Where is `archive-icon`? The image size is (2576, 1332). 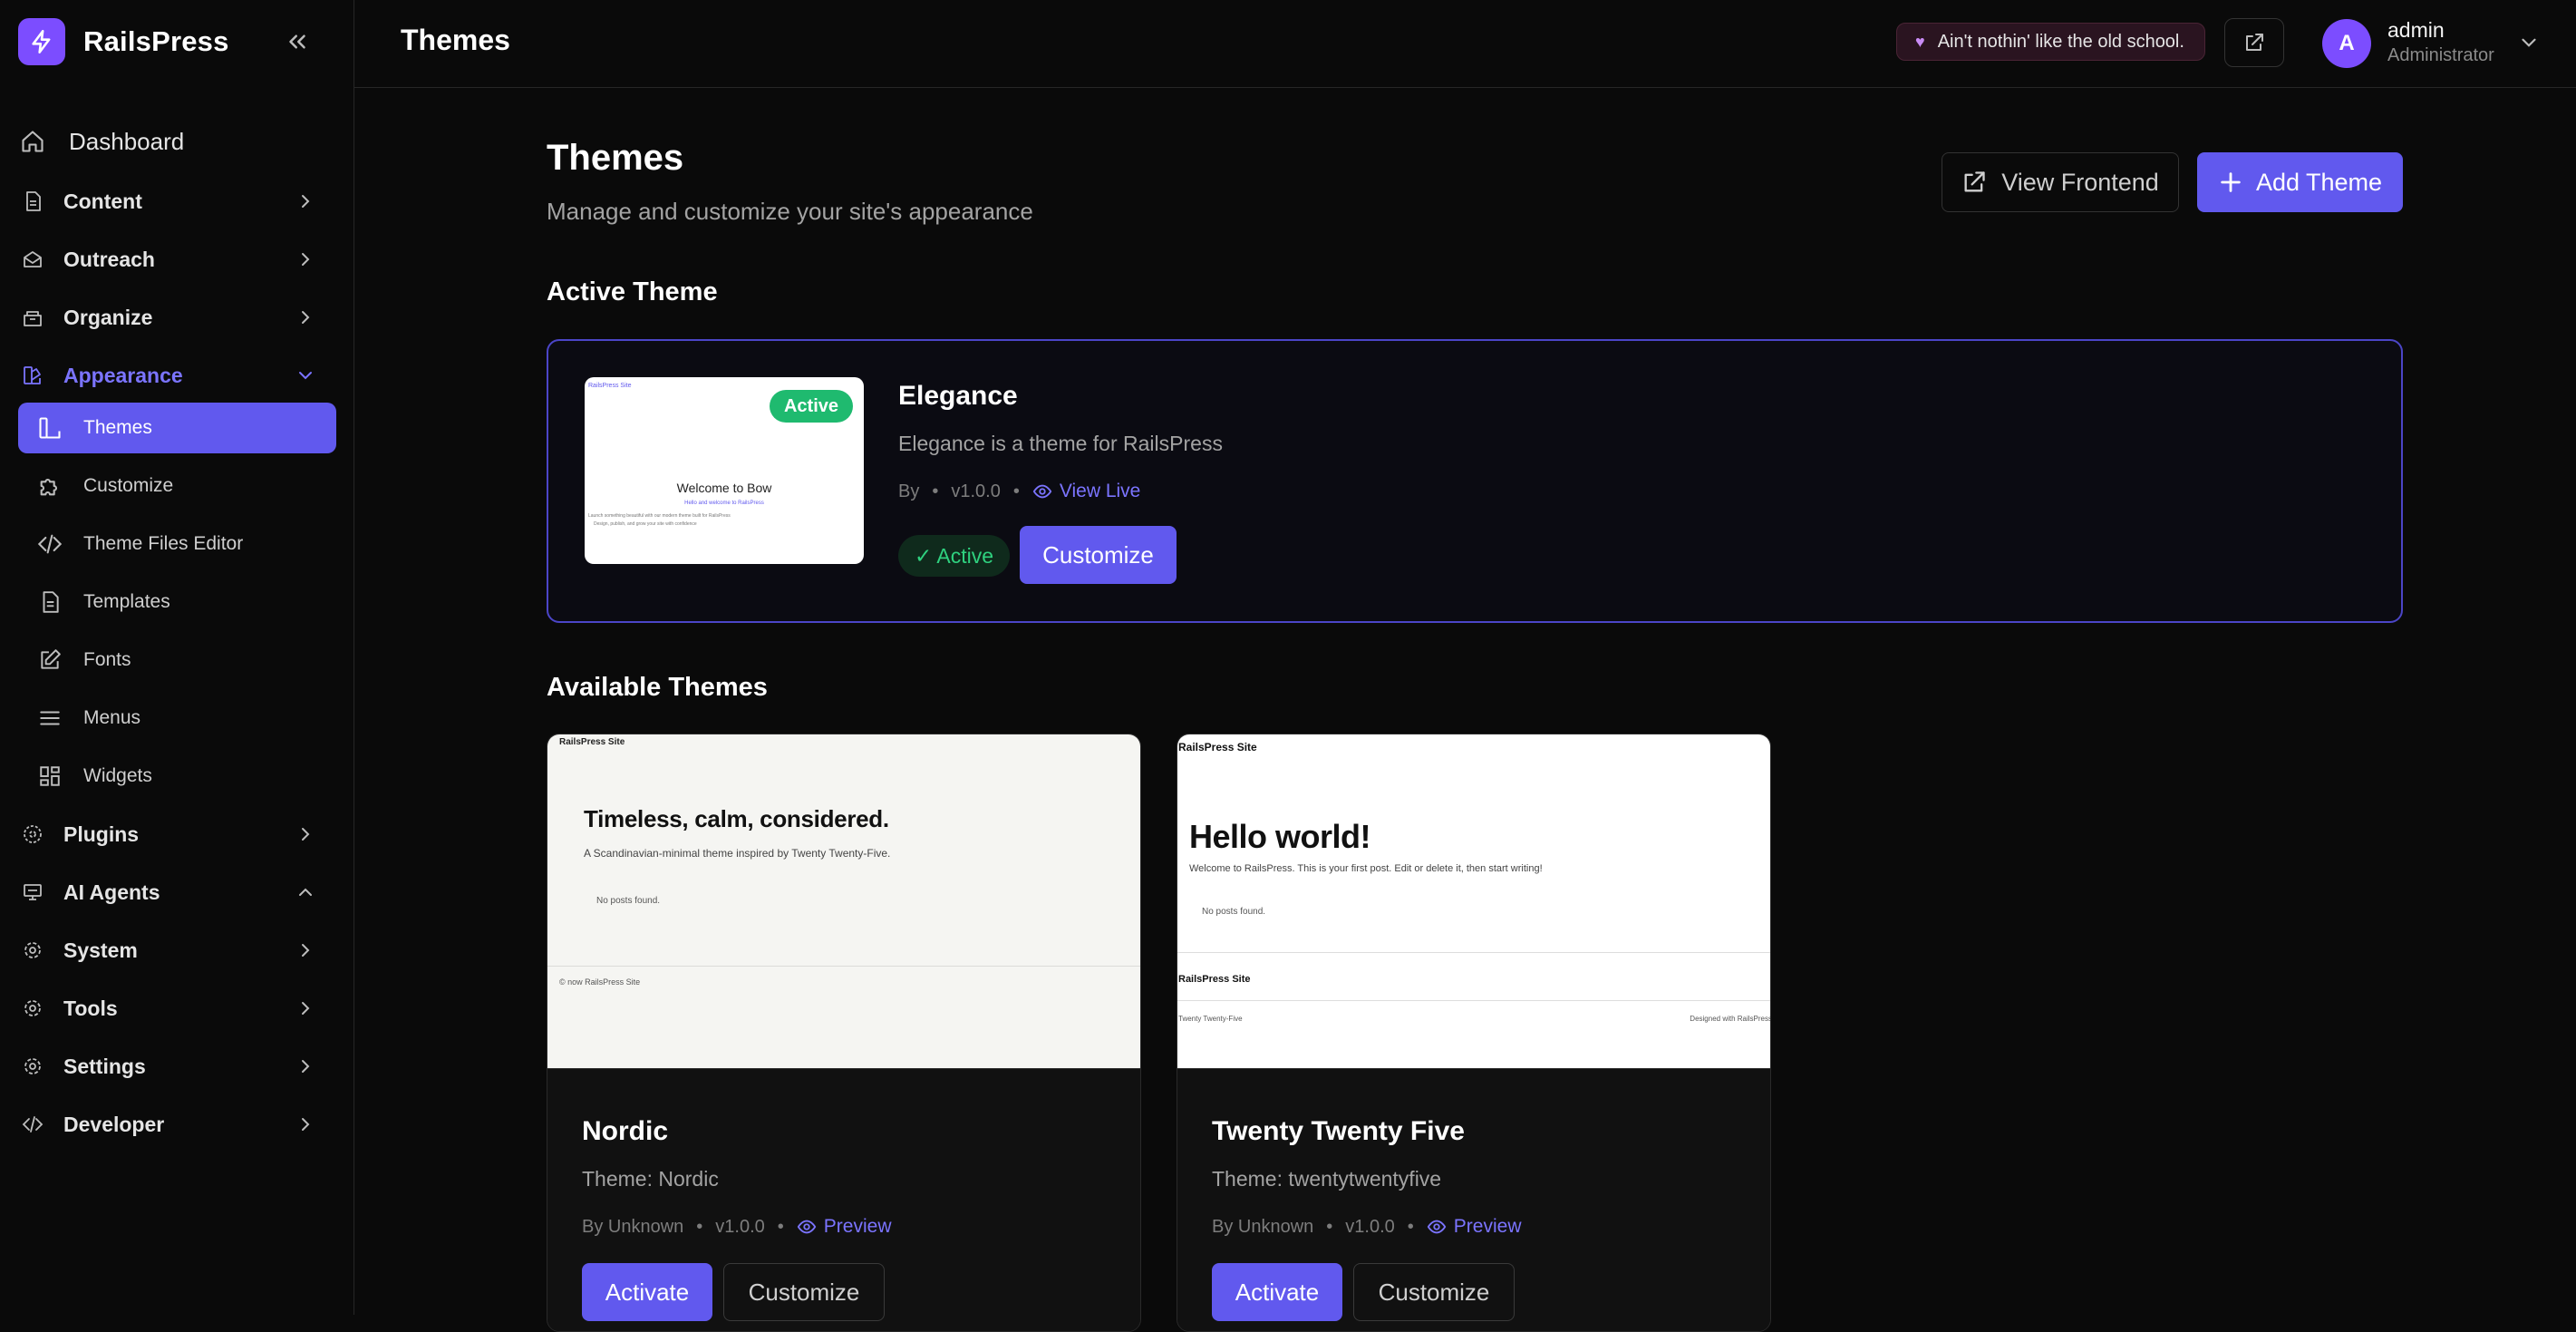 archive-icon is located at coordinates (32, 317).